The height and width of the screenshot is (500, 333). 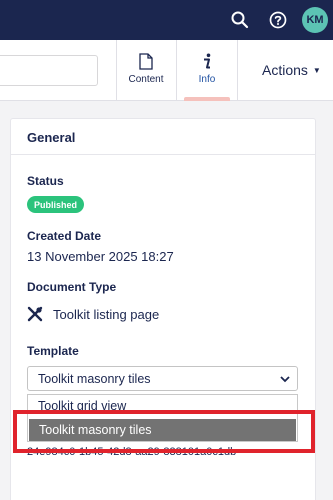 What do you see at coordinates (166, 20) in the screenshot?
I see `top-bar: KM` at bounding box center [166, 20].